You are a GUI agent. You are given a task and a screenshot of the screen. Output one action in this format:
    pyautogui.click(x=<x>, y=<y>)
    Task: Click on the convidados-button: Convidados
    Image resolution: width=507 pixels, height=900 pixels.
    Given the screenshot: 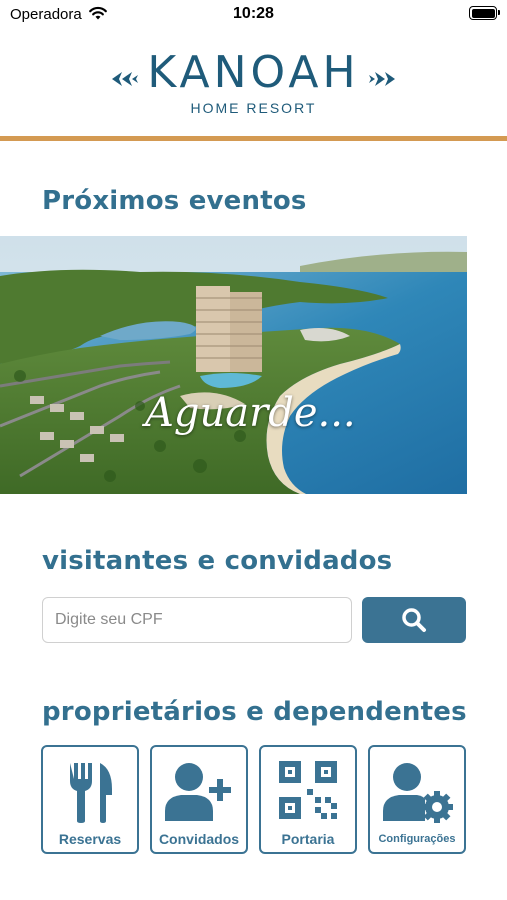 What is the action you would take?
    pyautogui.click(x=199, y=799)
    